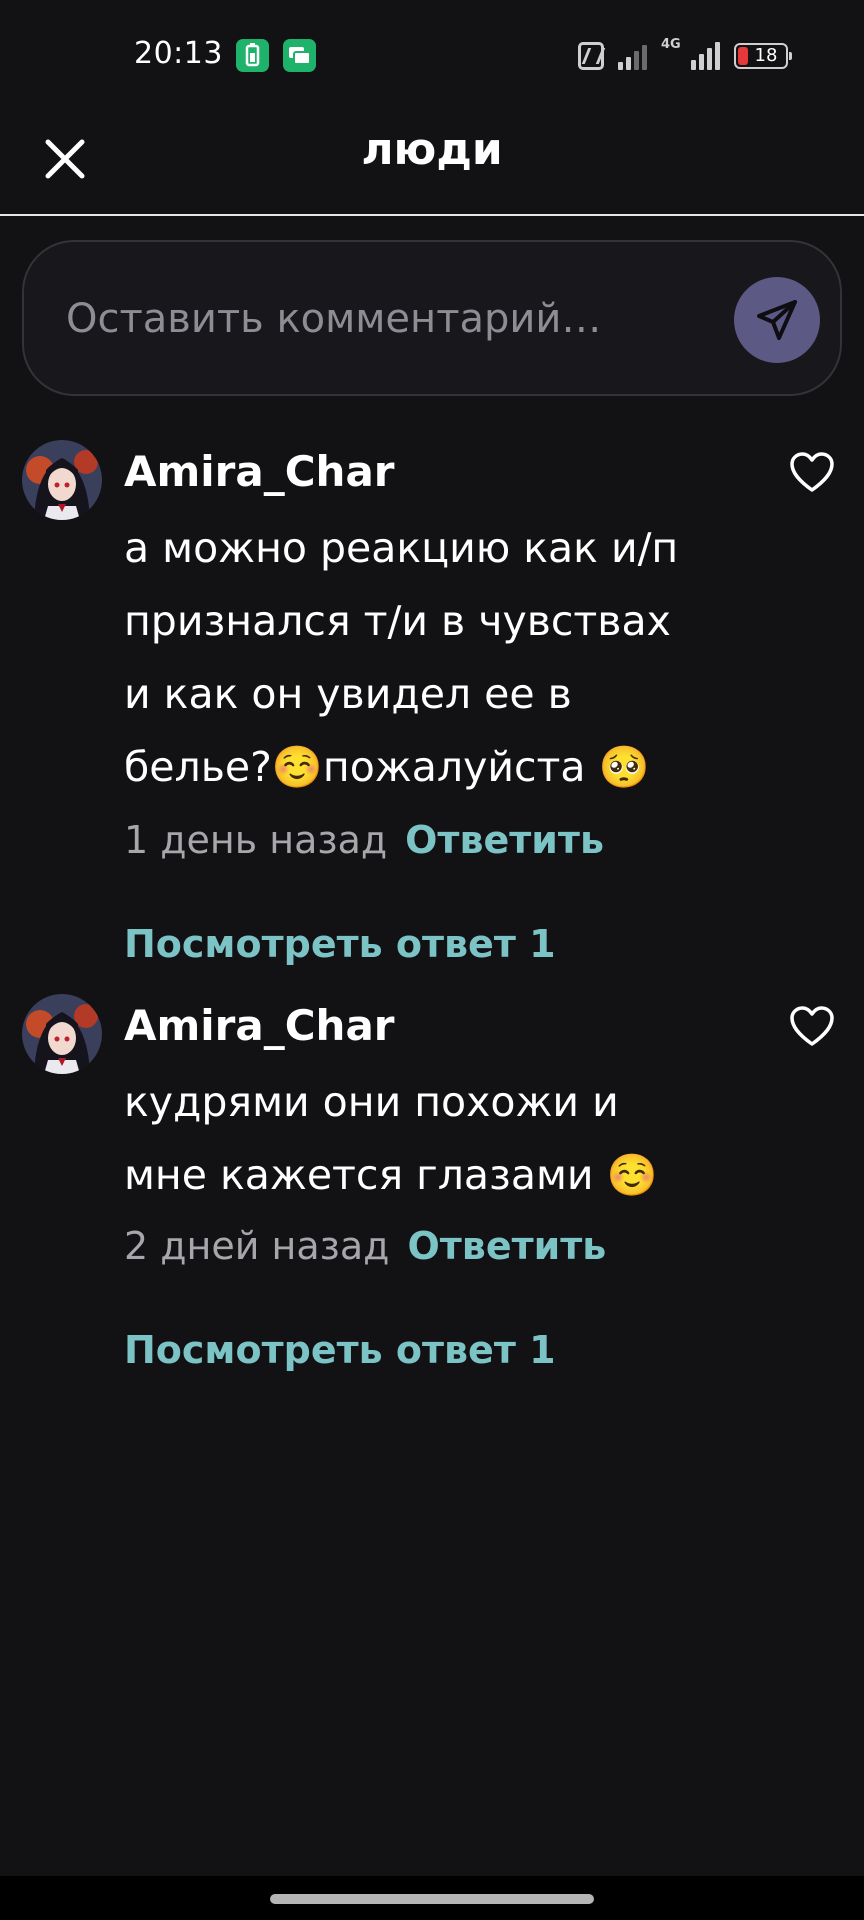 This screenshot has height=1920, width=864. What do you see at coordinates (376, 319) in the screenshot?
I see `comment-input` at bounding box center [376, 319].